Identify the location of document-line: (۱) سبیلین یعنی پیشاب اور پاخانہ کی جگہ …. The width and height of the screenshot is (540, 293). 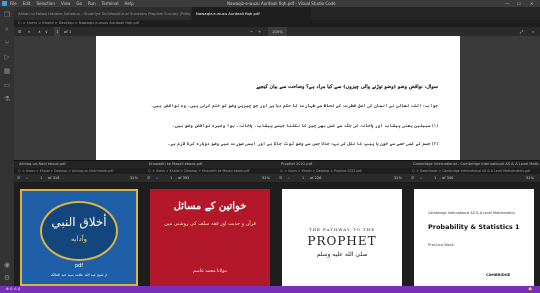
(305, 126).